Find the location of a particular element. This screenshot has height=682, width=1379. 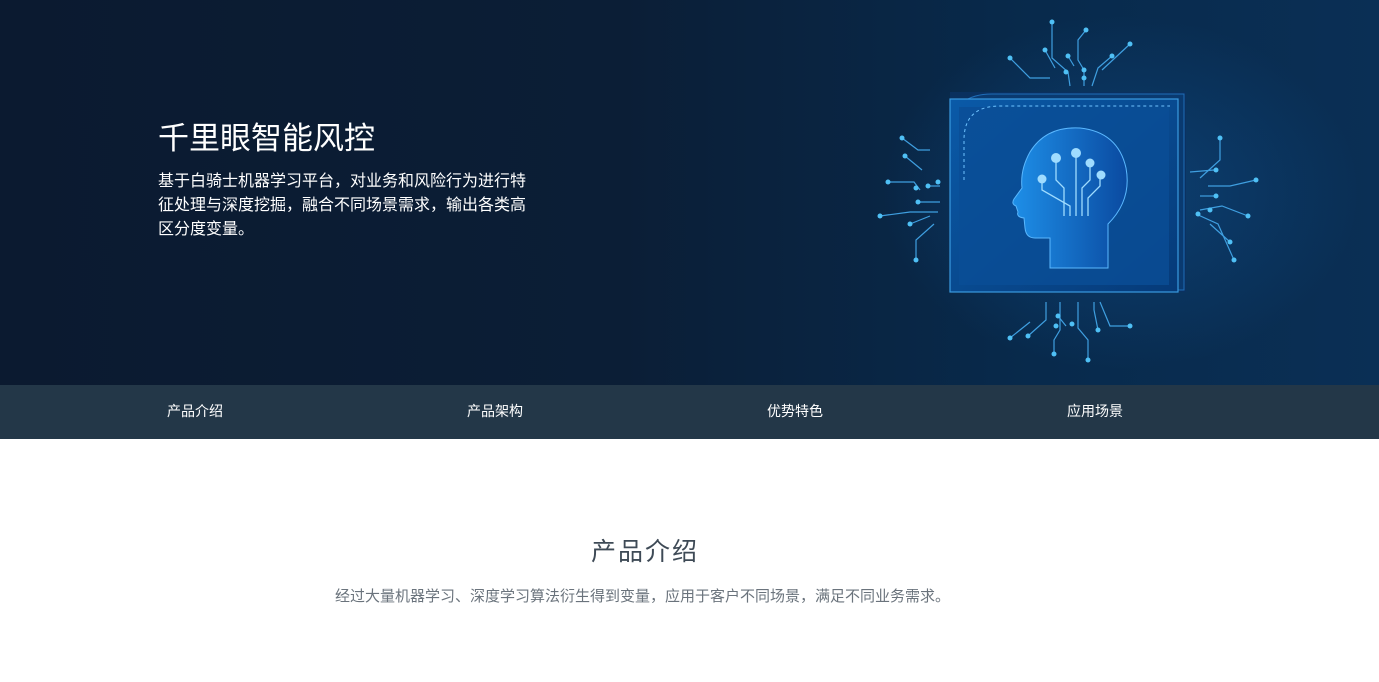

subnav-item-intro: 产品介绍 is located at coordinates (195, 412).